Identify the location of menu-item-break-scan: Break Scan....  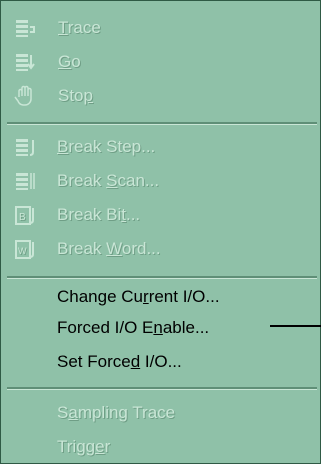
(156, 181).